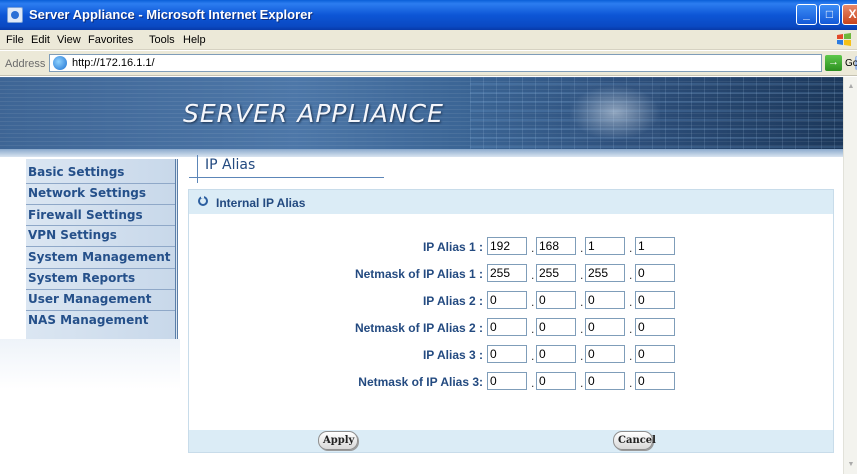  I want to click on close-button: X, so click(849, 14).